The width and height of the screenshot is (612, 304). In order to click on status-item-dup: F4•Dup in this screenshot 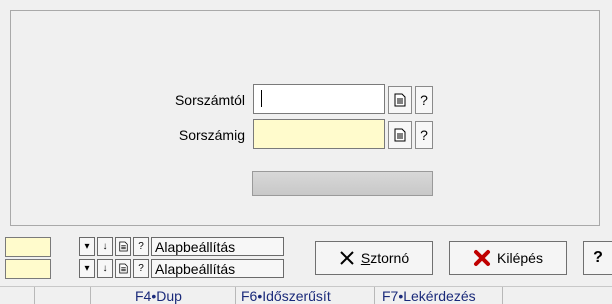, I will do `click(158, 296)`.